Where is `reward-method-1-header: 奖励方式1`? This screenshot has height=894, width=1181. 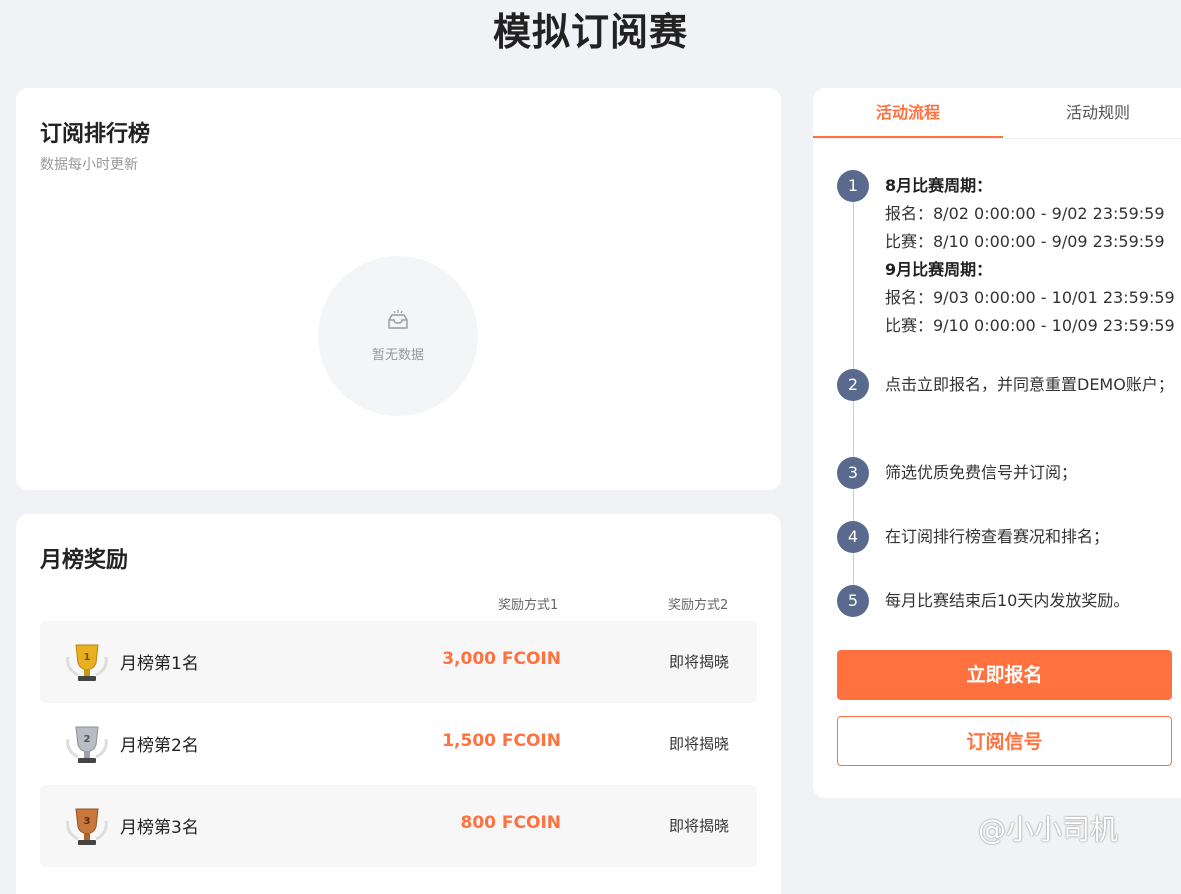
reward-method-1-header: 奖励方式1 is located at coordinates (528, 605).